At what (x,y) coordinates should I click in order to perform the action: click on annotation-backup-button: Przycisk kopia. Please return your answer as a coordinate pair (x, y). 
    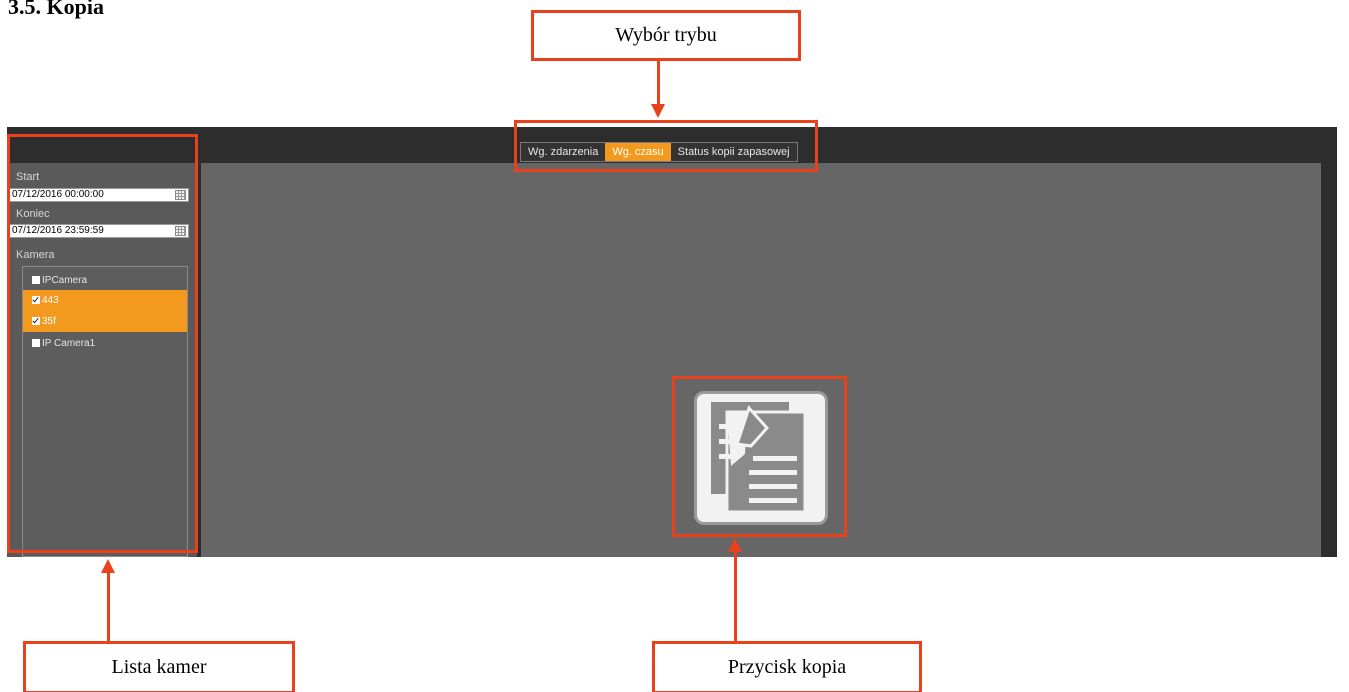
    Looking at the image, I should click on (787, 666).